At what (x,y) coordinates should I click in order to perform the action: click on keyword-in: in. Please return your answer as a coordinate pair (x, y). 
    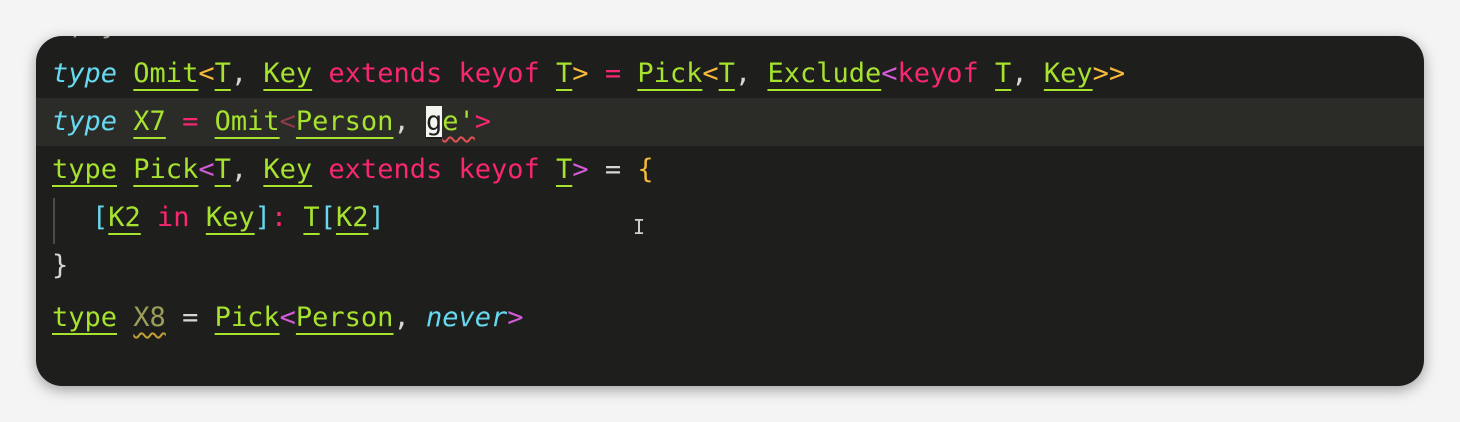
    Looking at the image, I should click on (173, 217).